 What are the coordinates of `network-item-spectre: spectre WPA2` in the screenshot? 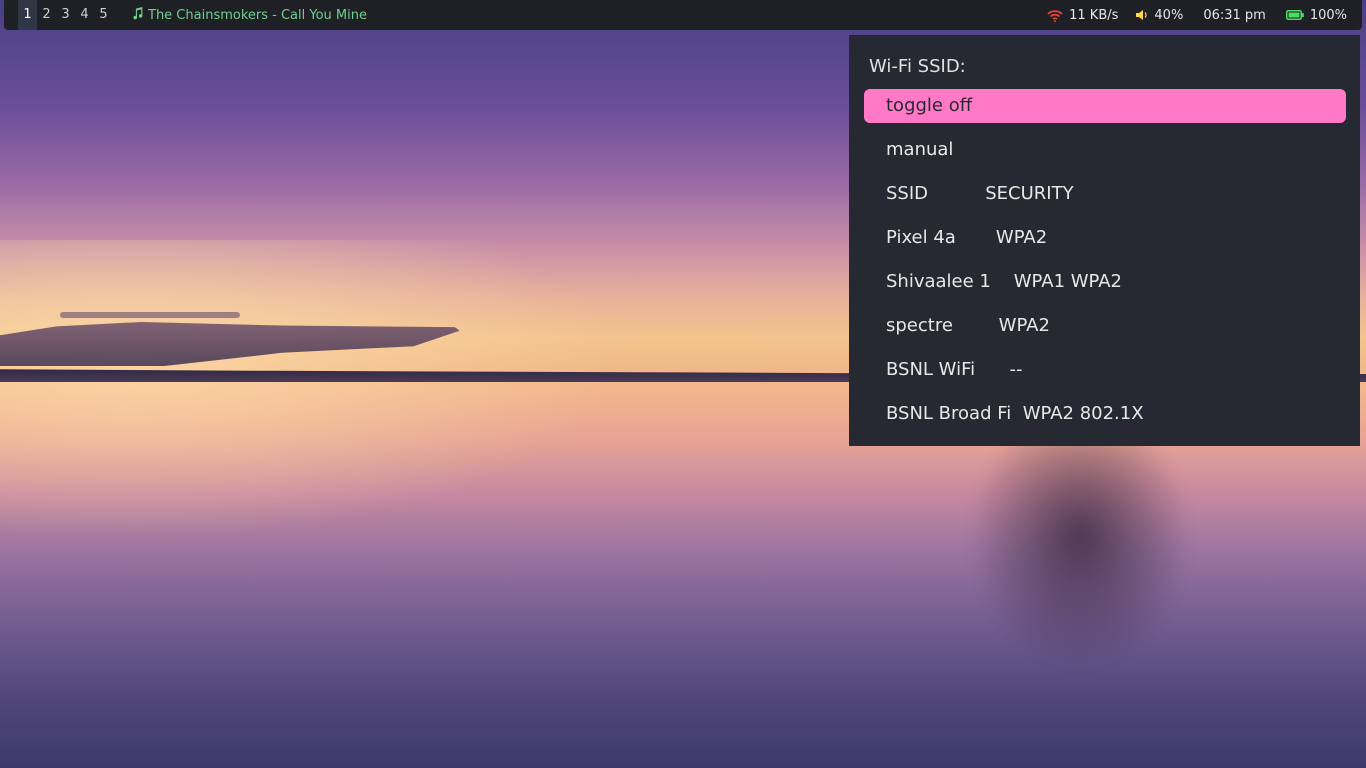 It's located at (1105, 326).